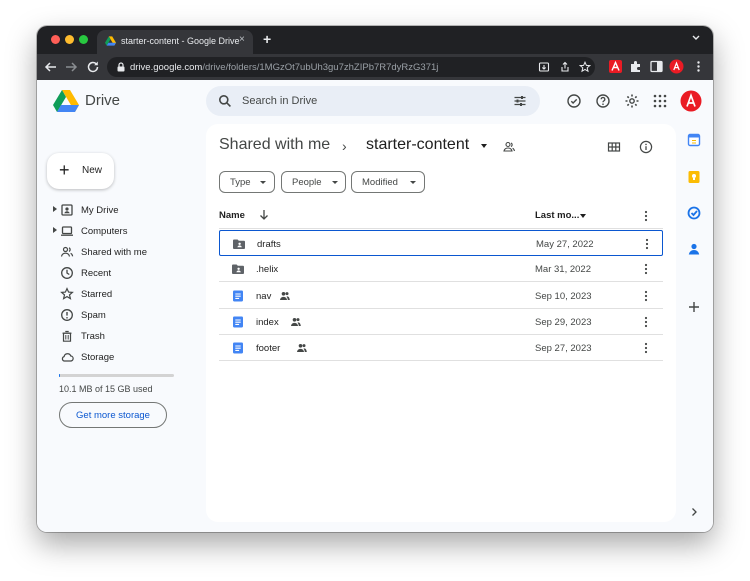 The width and height of the screenshot is (750, 581). Describe the element at coordinates (646, 147) in the screenshot. I see `info-icon` at that location.